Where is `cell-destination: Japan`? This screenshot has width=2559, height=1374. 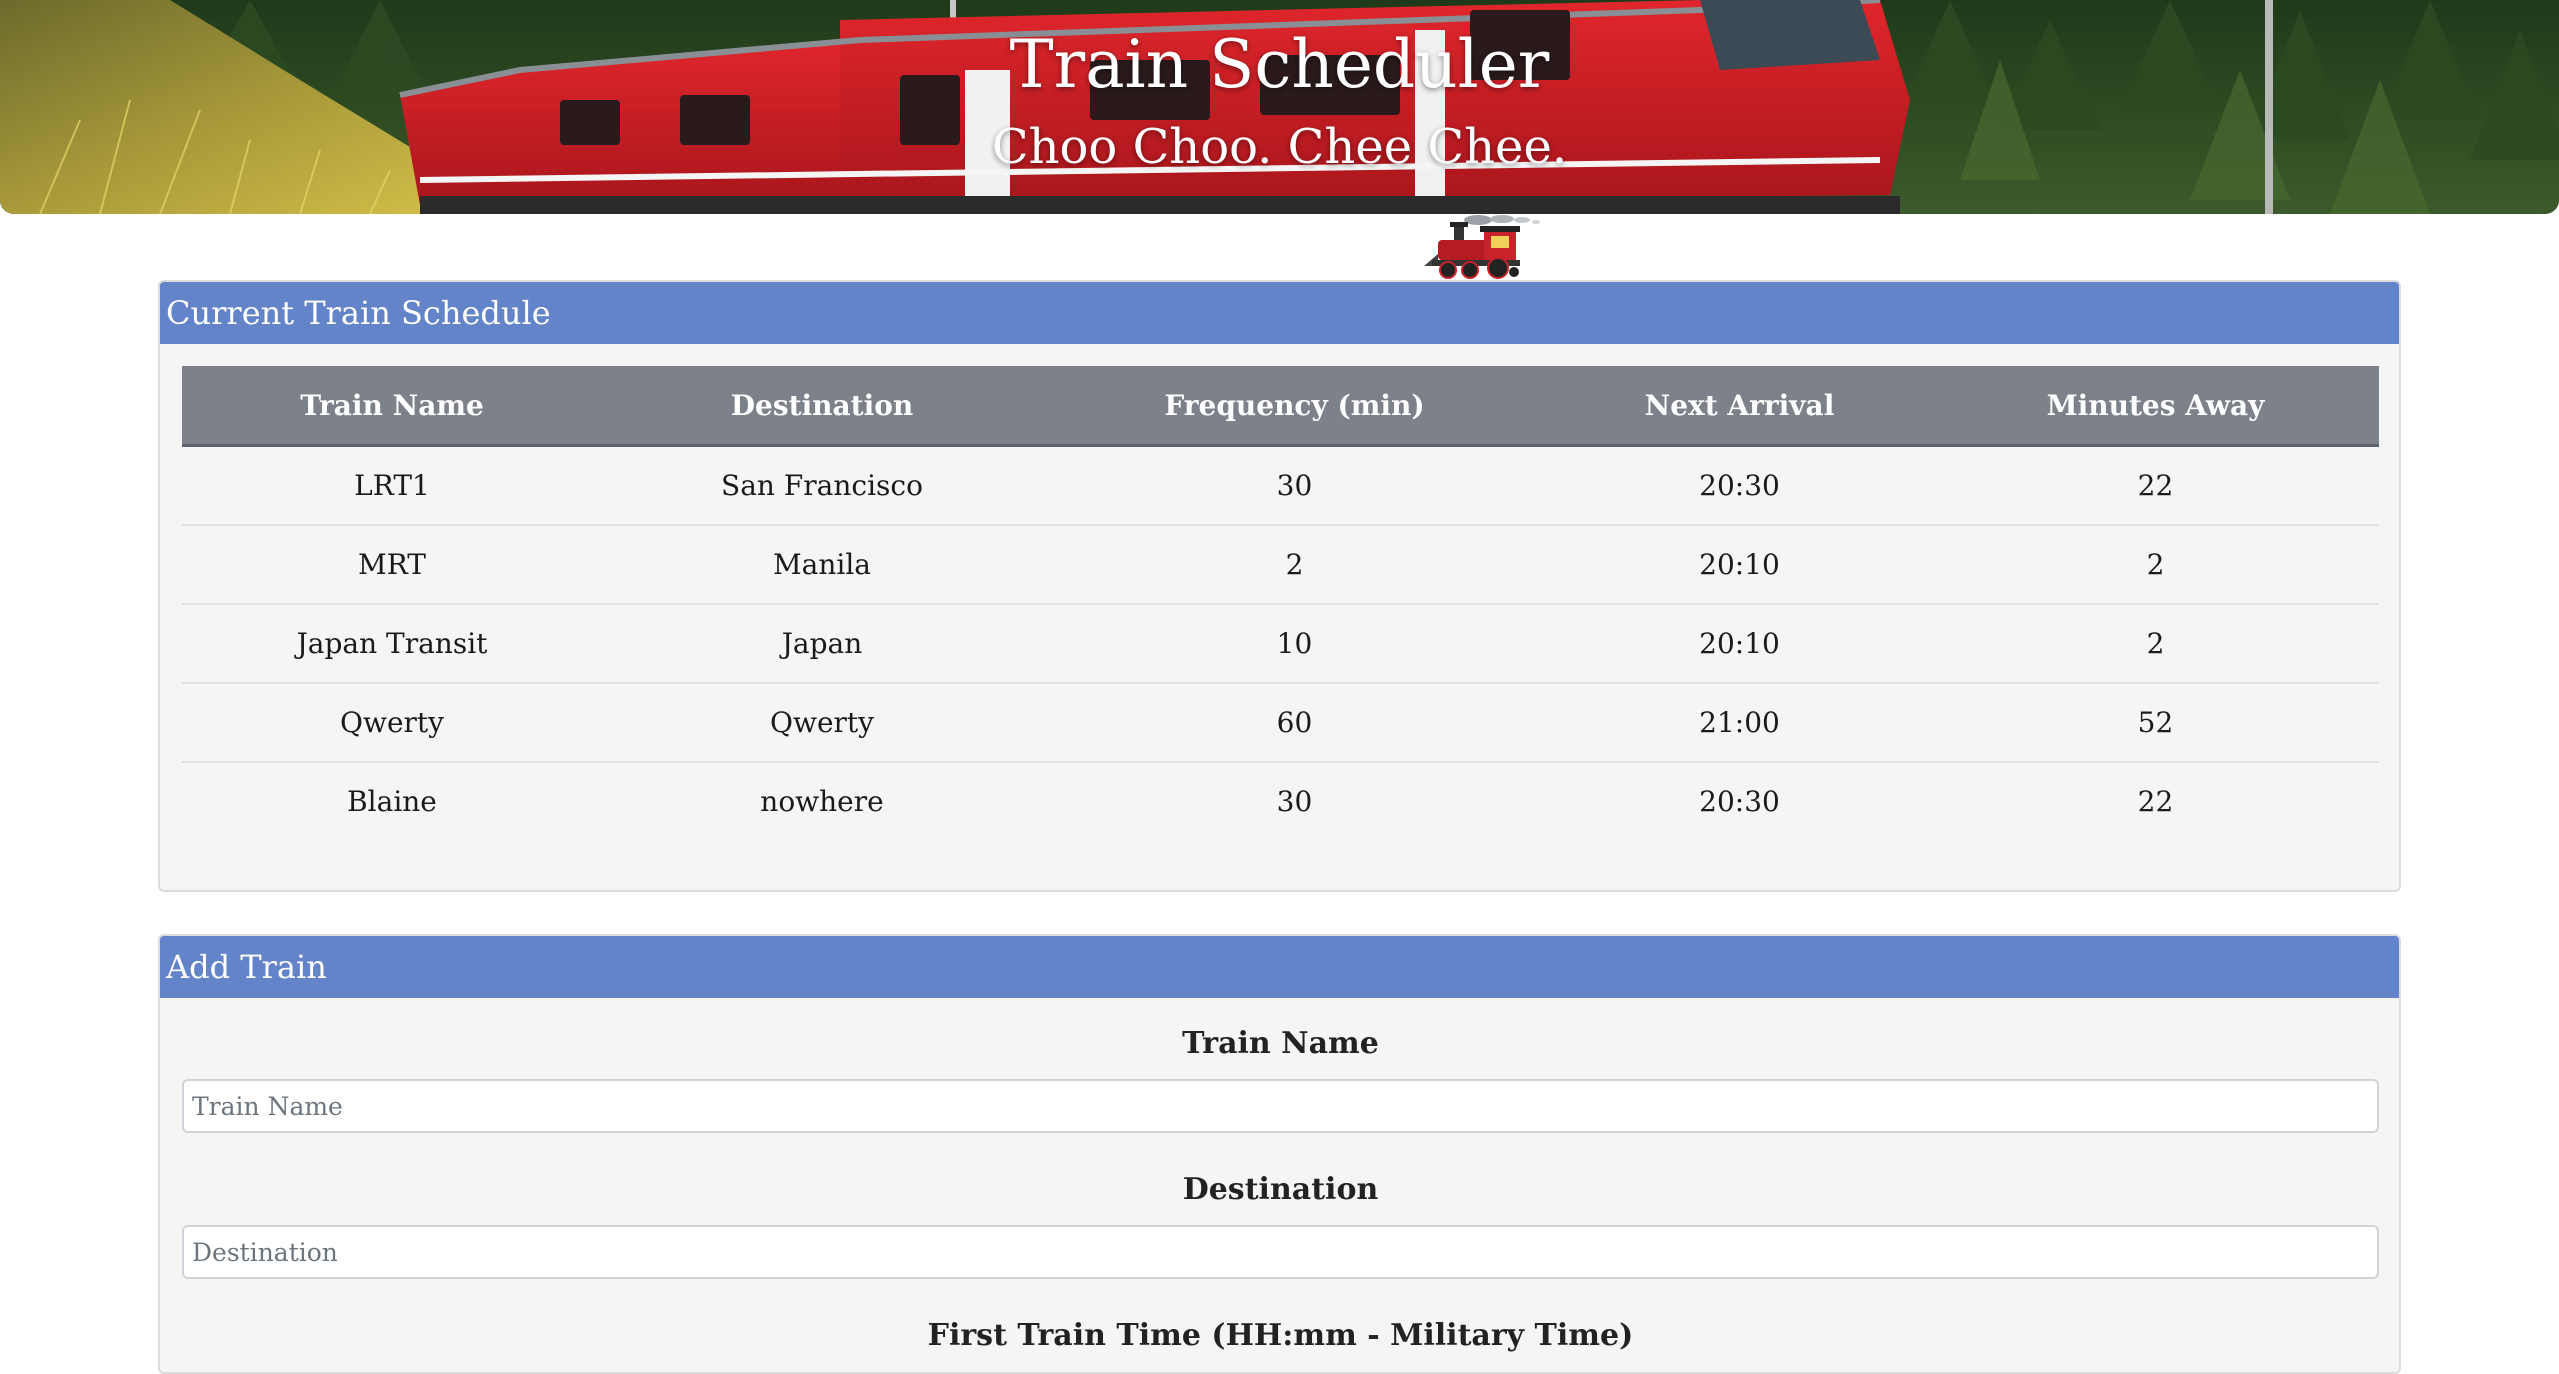 cell-destination: Japan is located at coordinates (822, 644).